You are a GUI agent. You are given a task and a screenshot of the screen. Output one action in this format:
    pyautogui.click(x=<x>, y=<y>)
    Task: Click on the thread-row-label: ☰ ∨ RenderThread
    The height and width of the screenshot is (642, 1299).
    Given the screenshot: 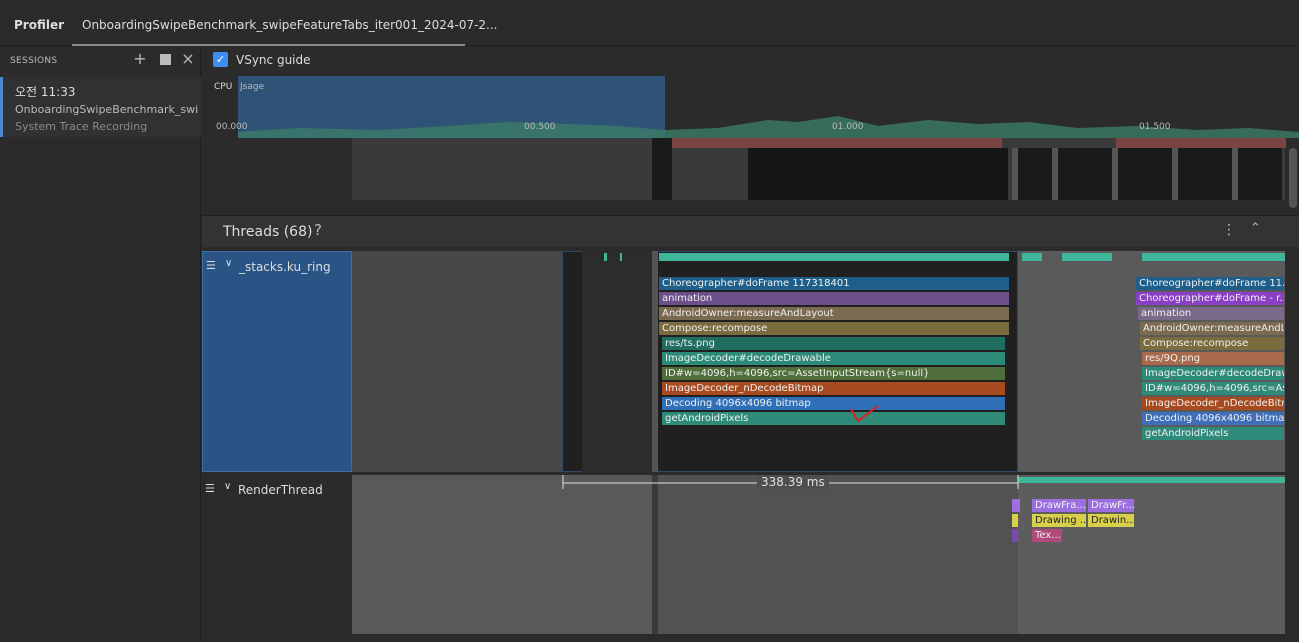 What is the action you would take?
    pyautogui.click(x=277, y=558)
    